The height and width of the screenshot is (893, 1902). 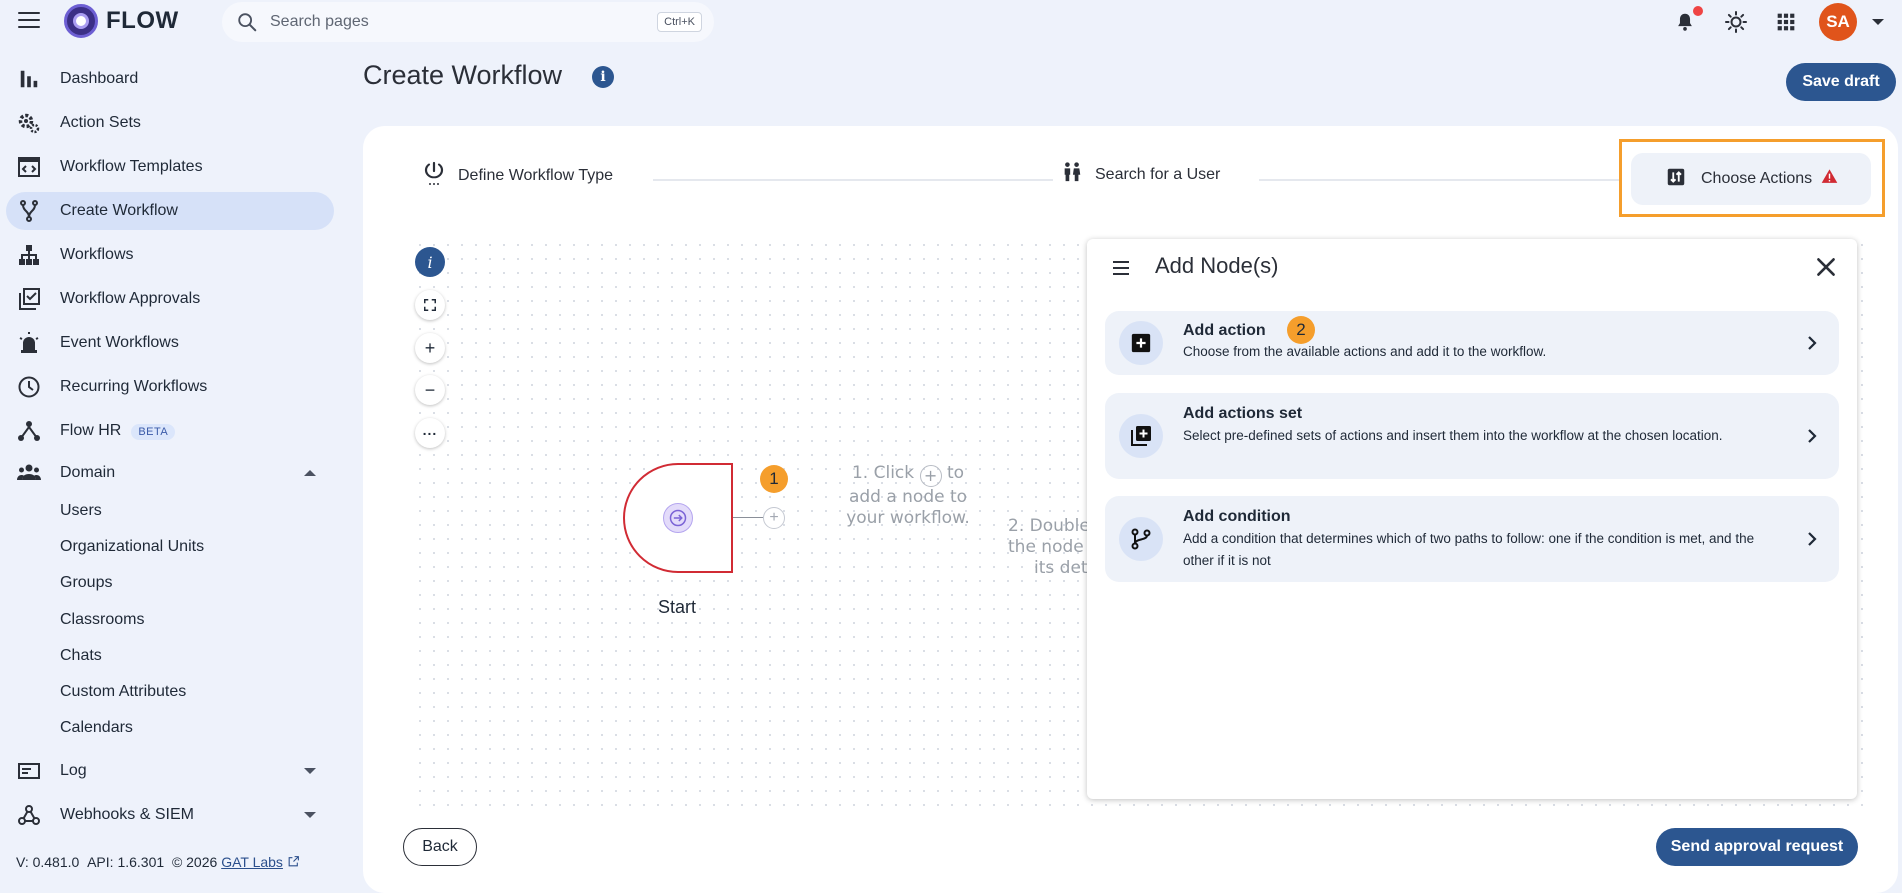 I want to click on step-choose-actions: Choose Actions, so click(x=1751, y=179).